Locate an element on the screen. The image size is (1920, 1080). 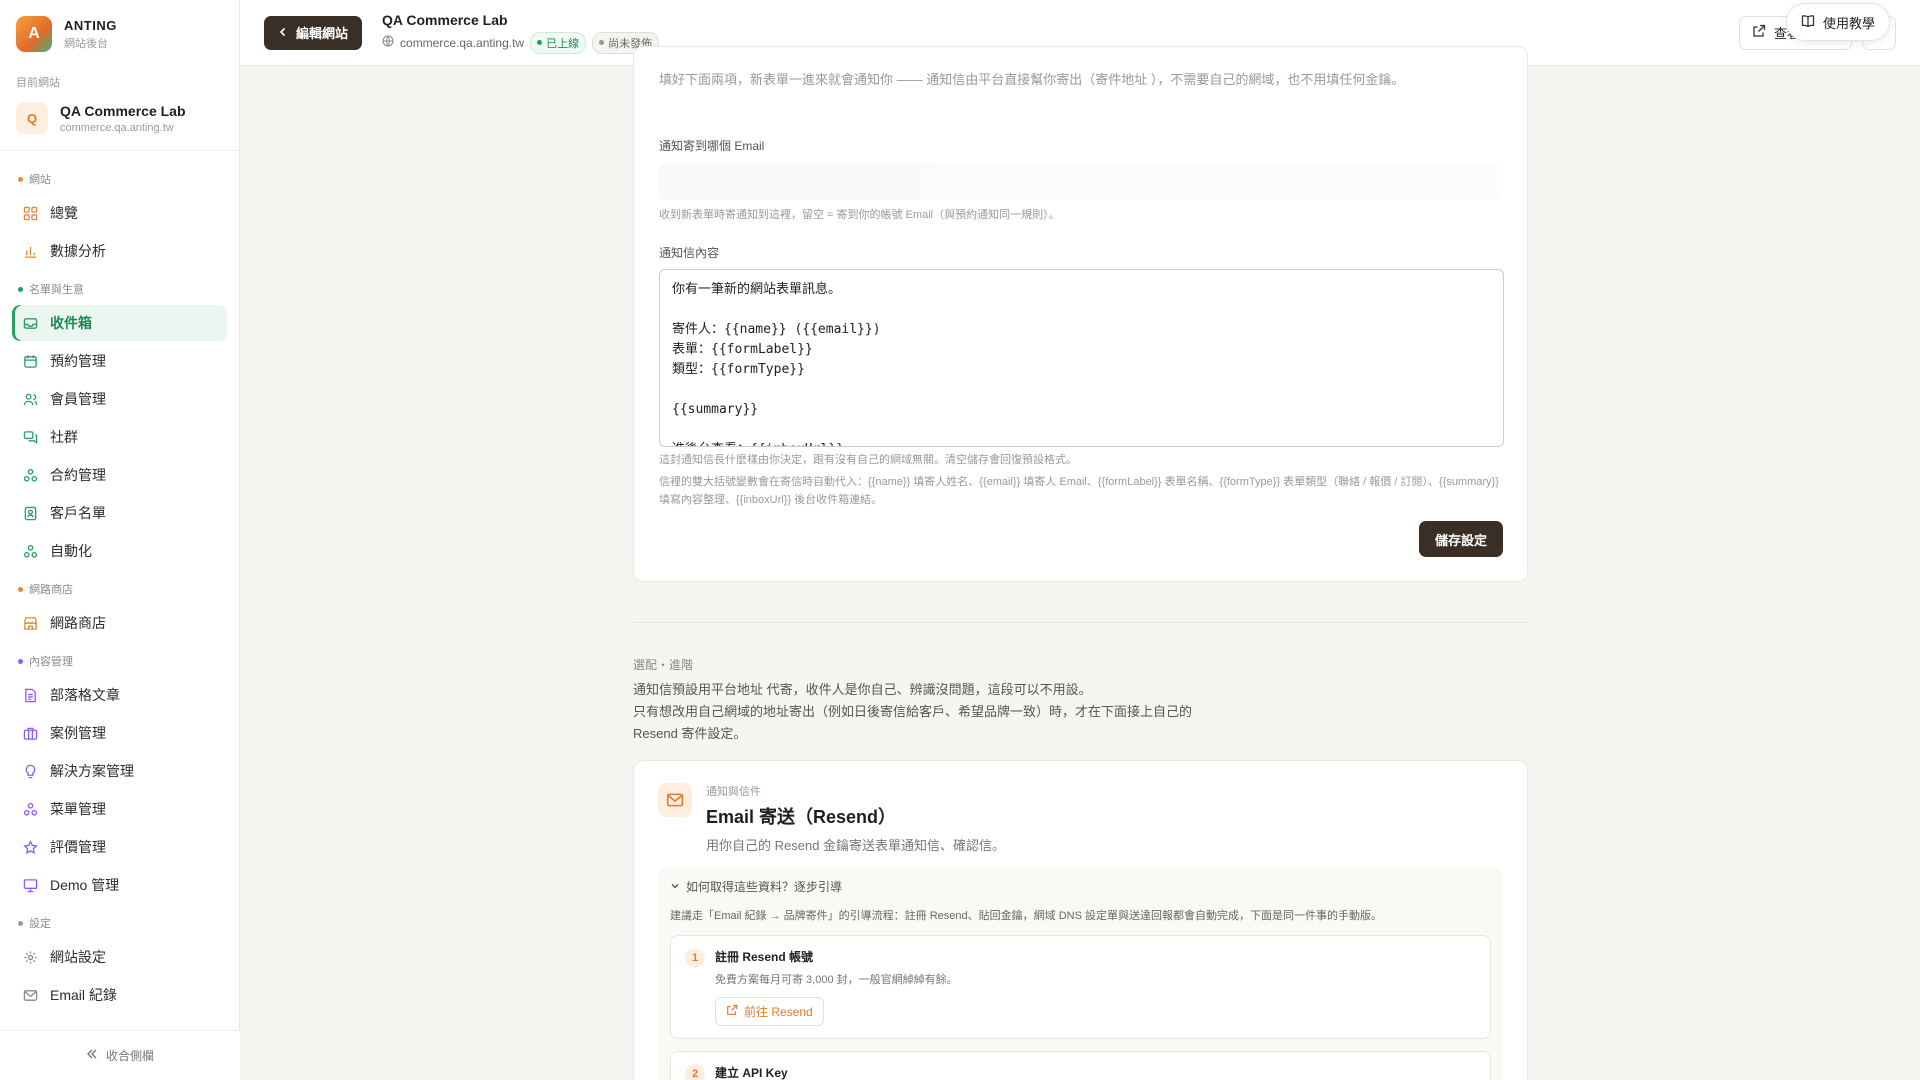
sidebar-item-label: 部落格文章 is located at coordinates (85, 695).